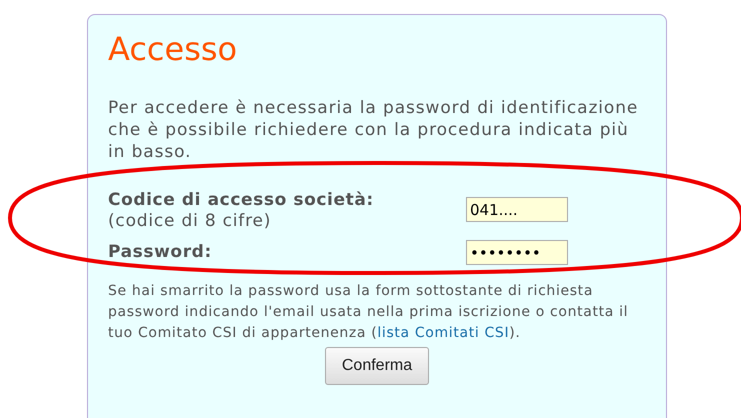  What do you see at coordinates (369, 312) in the screenshot?
I see `help-text: Se hai smarrito la password usa la form sottostante di richiesta password indicando l'email usata nella prima iscrizione o contatta il tuo Comitato CSI di appartenenza (lista Comitati CSI).` at bounding box center [369, 312].